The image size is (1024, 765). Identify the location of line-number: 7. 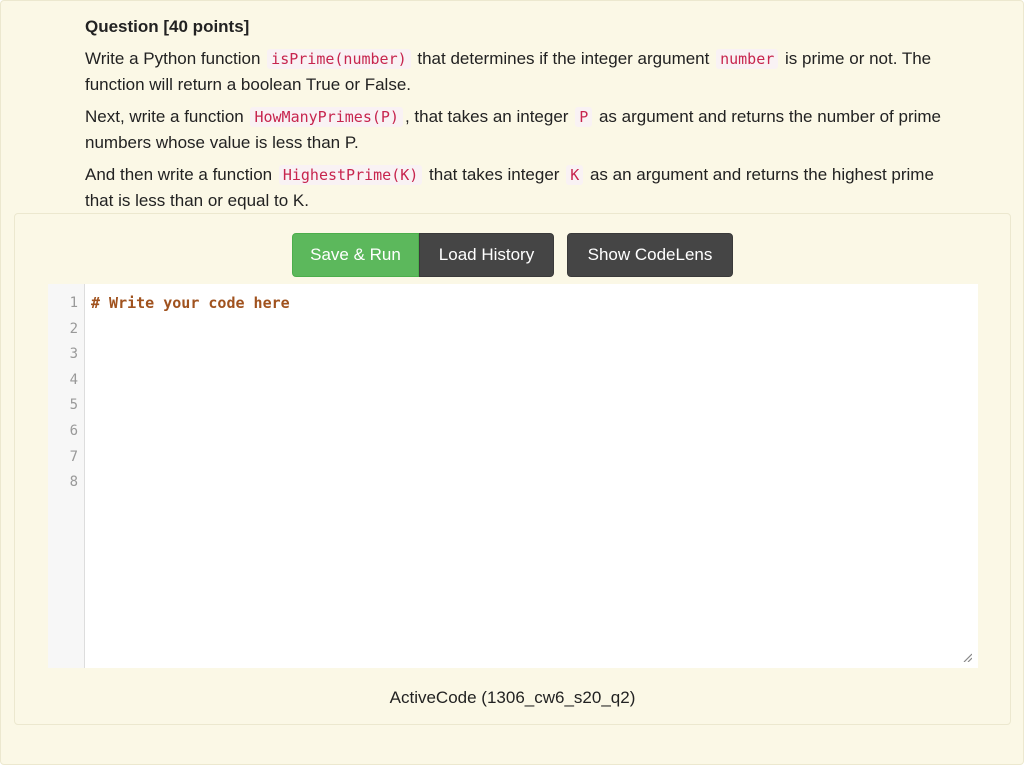
(73, 456).